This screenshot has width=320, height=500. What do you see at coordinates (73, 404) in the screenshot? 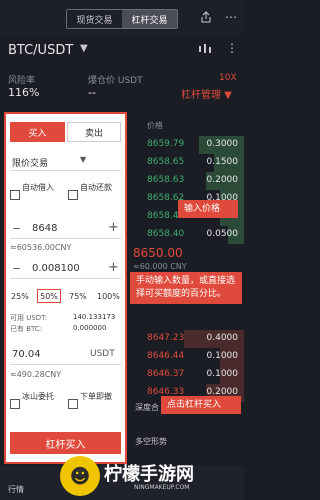
I see `place-now-checkbox` at bounding box center [73, 404].